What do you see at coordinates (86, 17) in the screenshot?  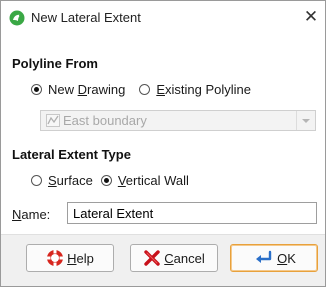 I see `window-title: New Lateral Extent` at bounding box center [86, 17].